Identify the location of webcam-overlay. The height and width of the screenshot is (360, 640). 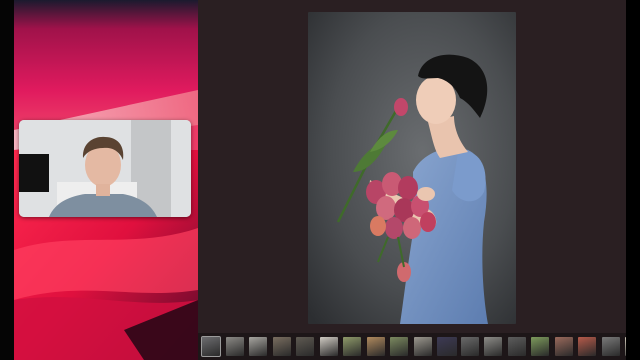
(105, 168).